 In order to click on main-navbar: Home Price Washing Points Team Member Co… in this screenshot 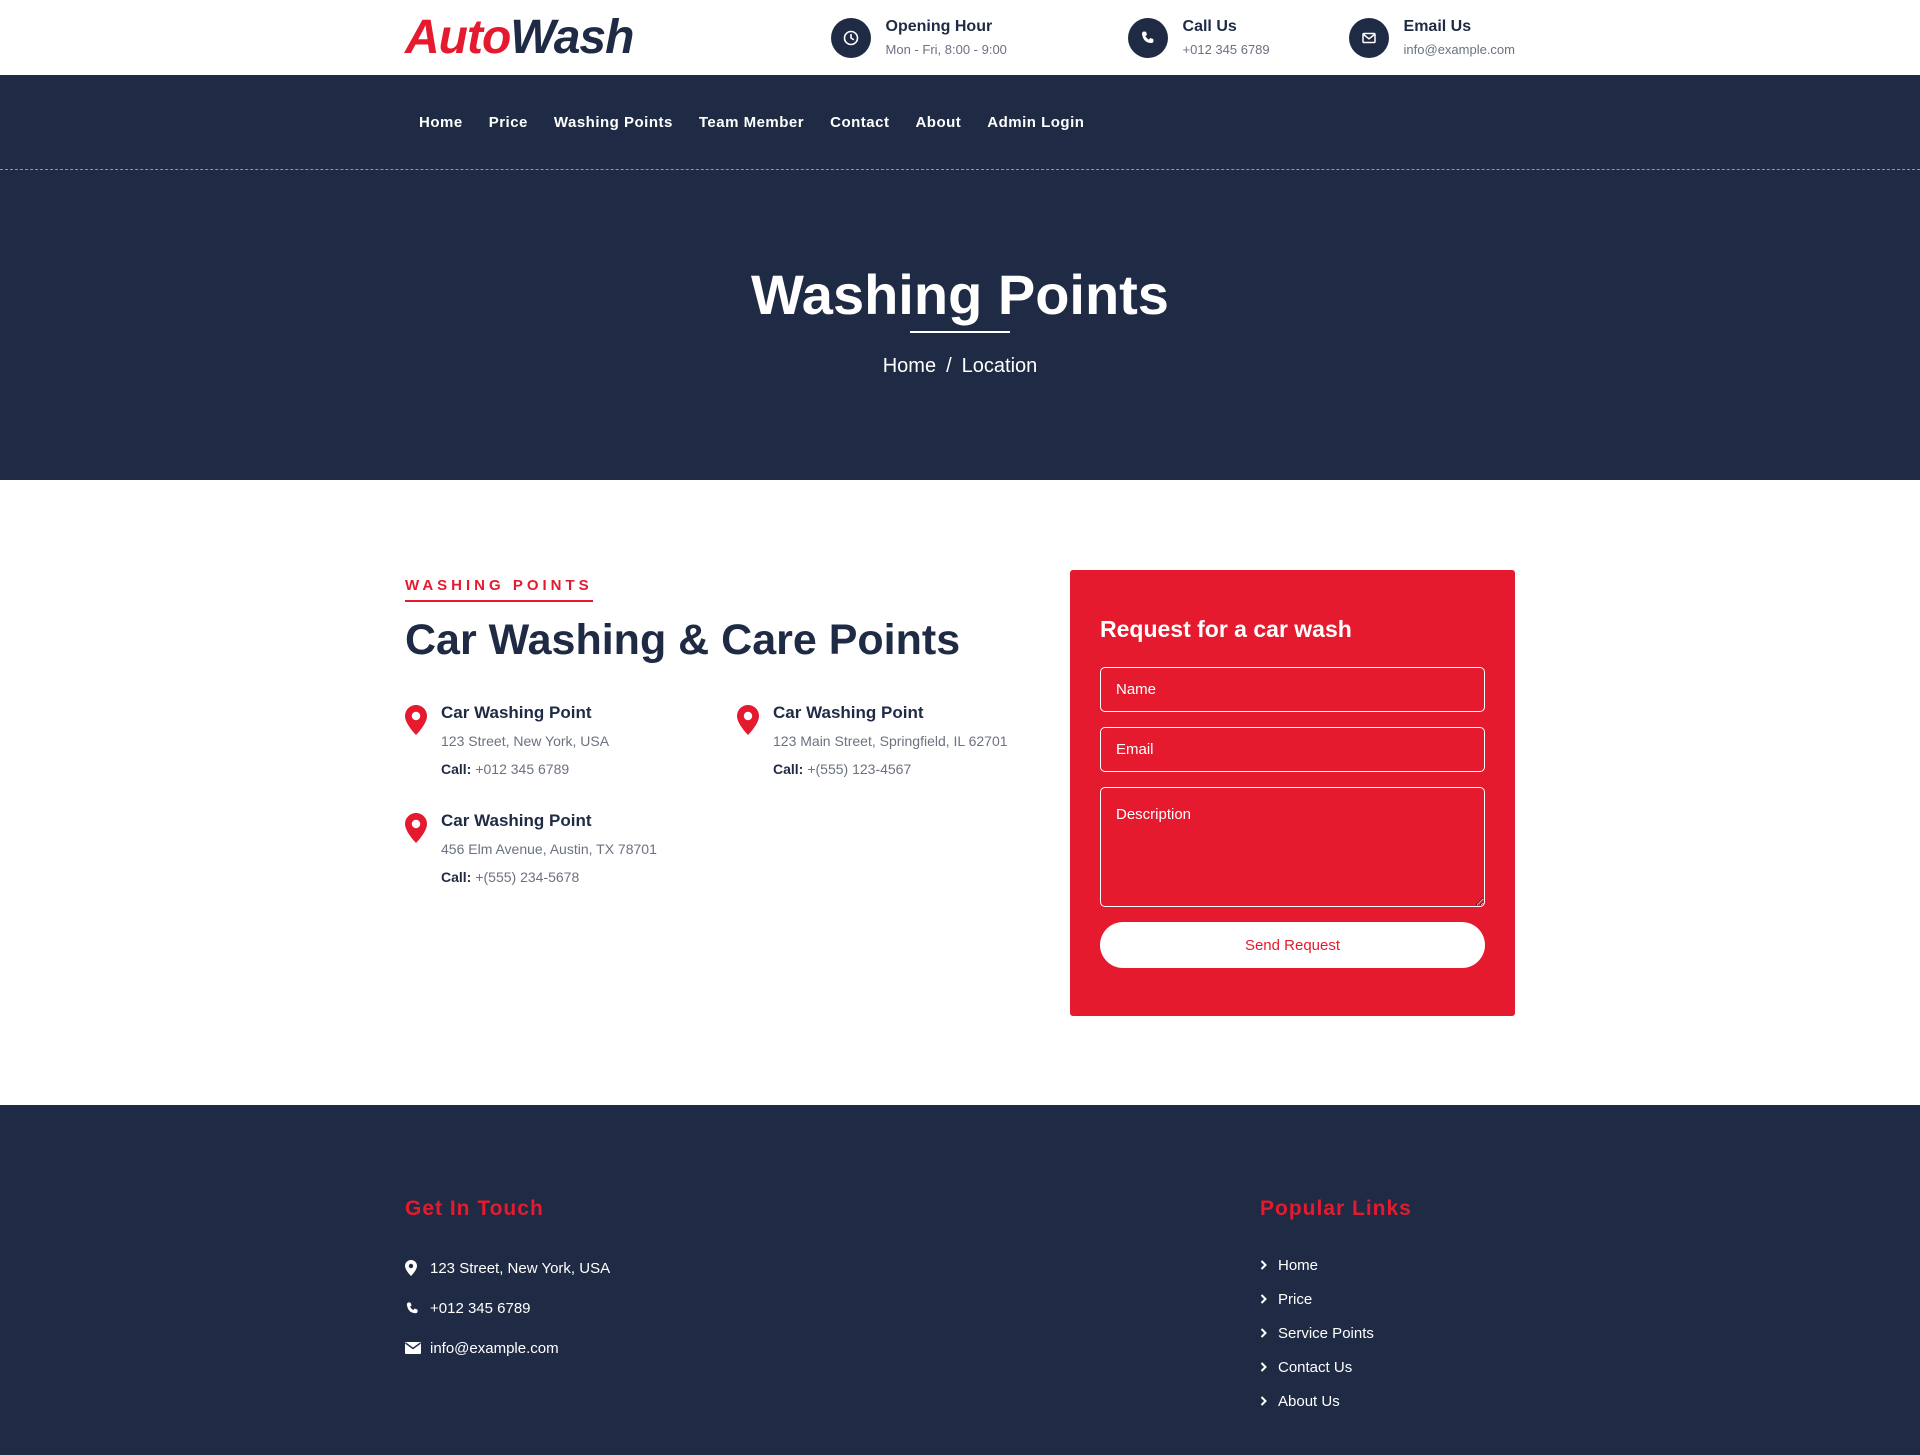, I will do `click(960, 122)`.